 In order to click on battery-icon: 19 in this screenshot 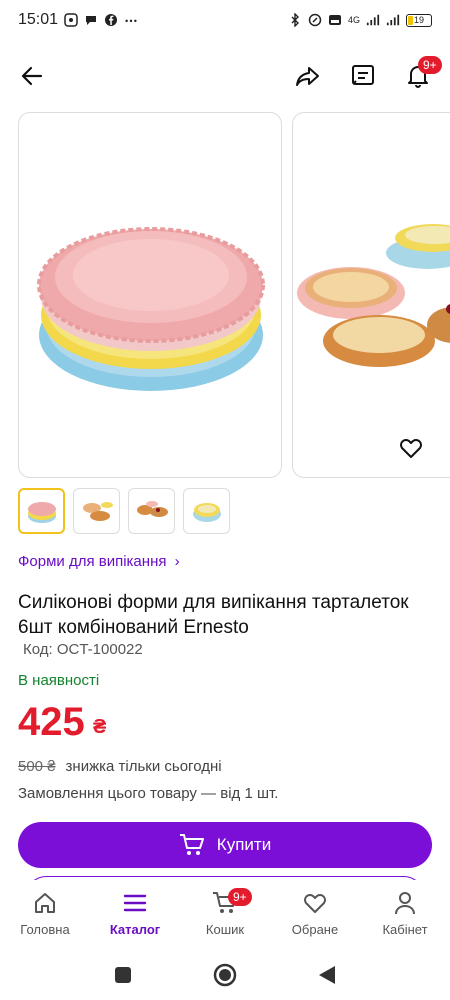, I will do `click(419, 20)`.